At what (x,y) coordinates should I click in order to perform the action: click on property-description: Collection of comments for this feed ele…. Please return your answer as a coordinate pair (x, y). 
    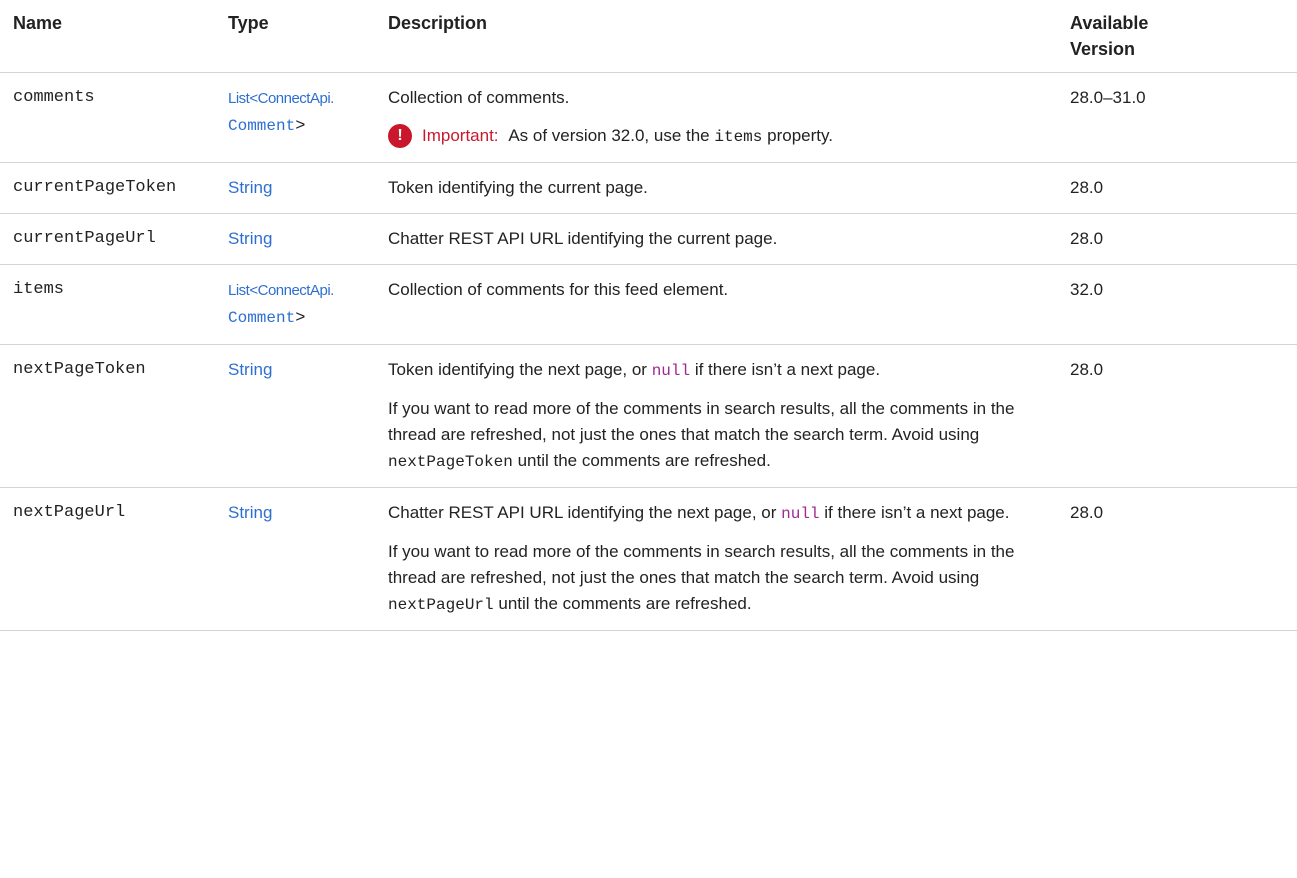
    Looking at the image, I should click on (729, 304).